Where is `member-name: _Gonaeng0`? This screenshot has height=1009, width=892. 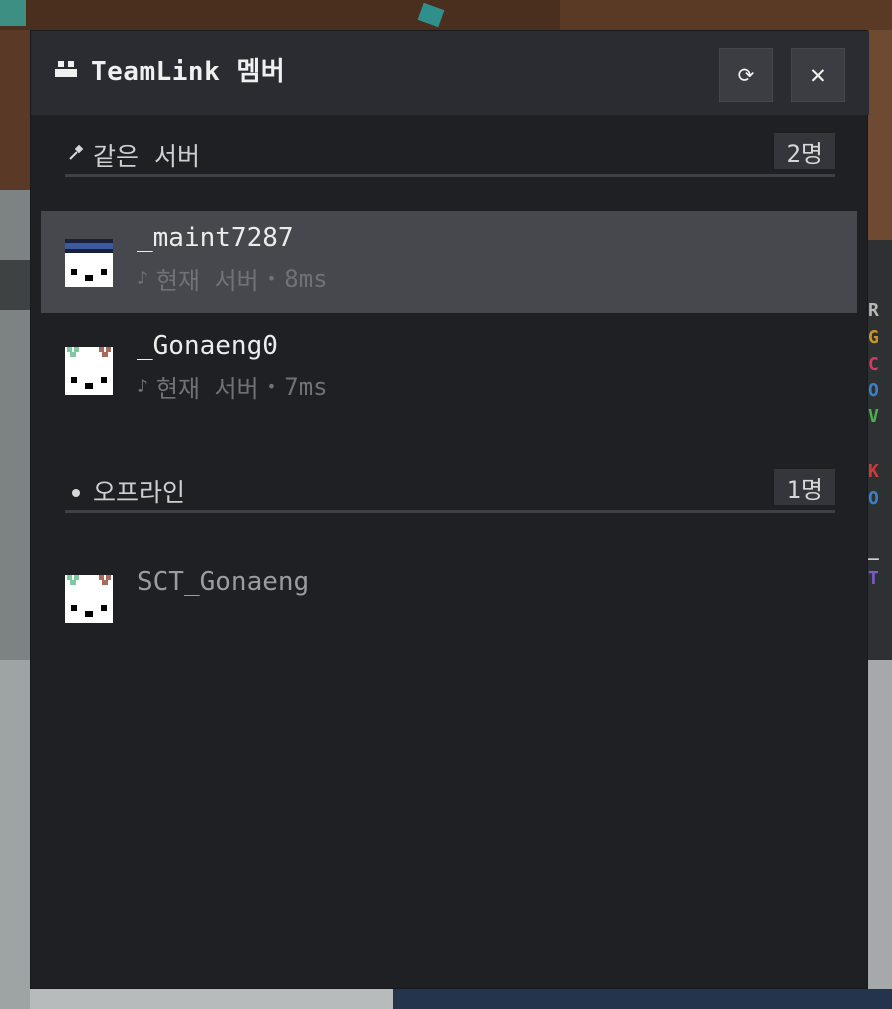
member-name: _Gonaeng0 is located at coordinates (207, 346).